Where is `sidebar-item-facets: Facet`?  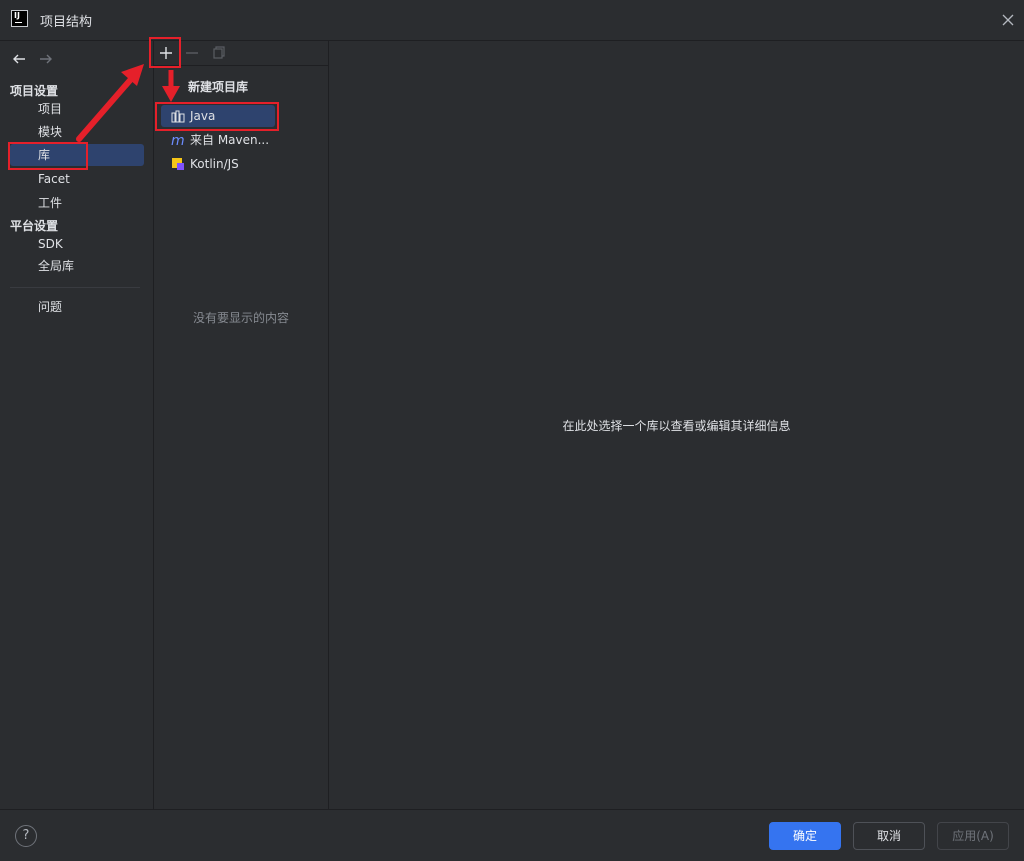 sidebar-item-facets: Facet is located at coordinates (77, 179).